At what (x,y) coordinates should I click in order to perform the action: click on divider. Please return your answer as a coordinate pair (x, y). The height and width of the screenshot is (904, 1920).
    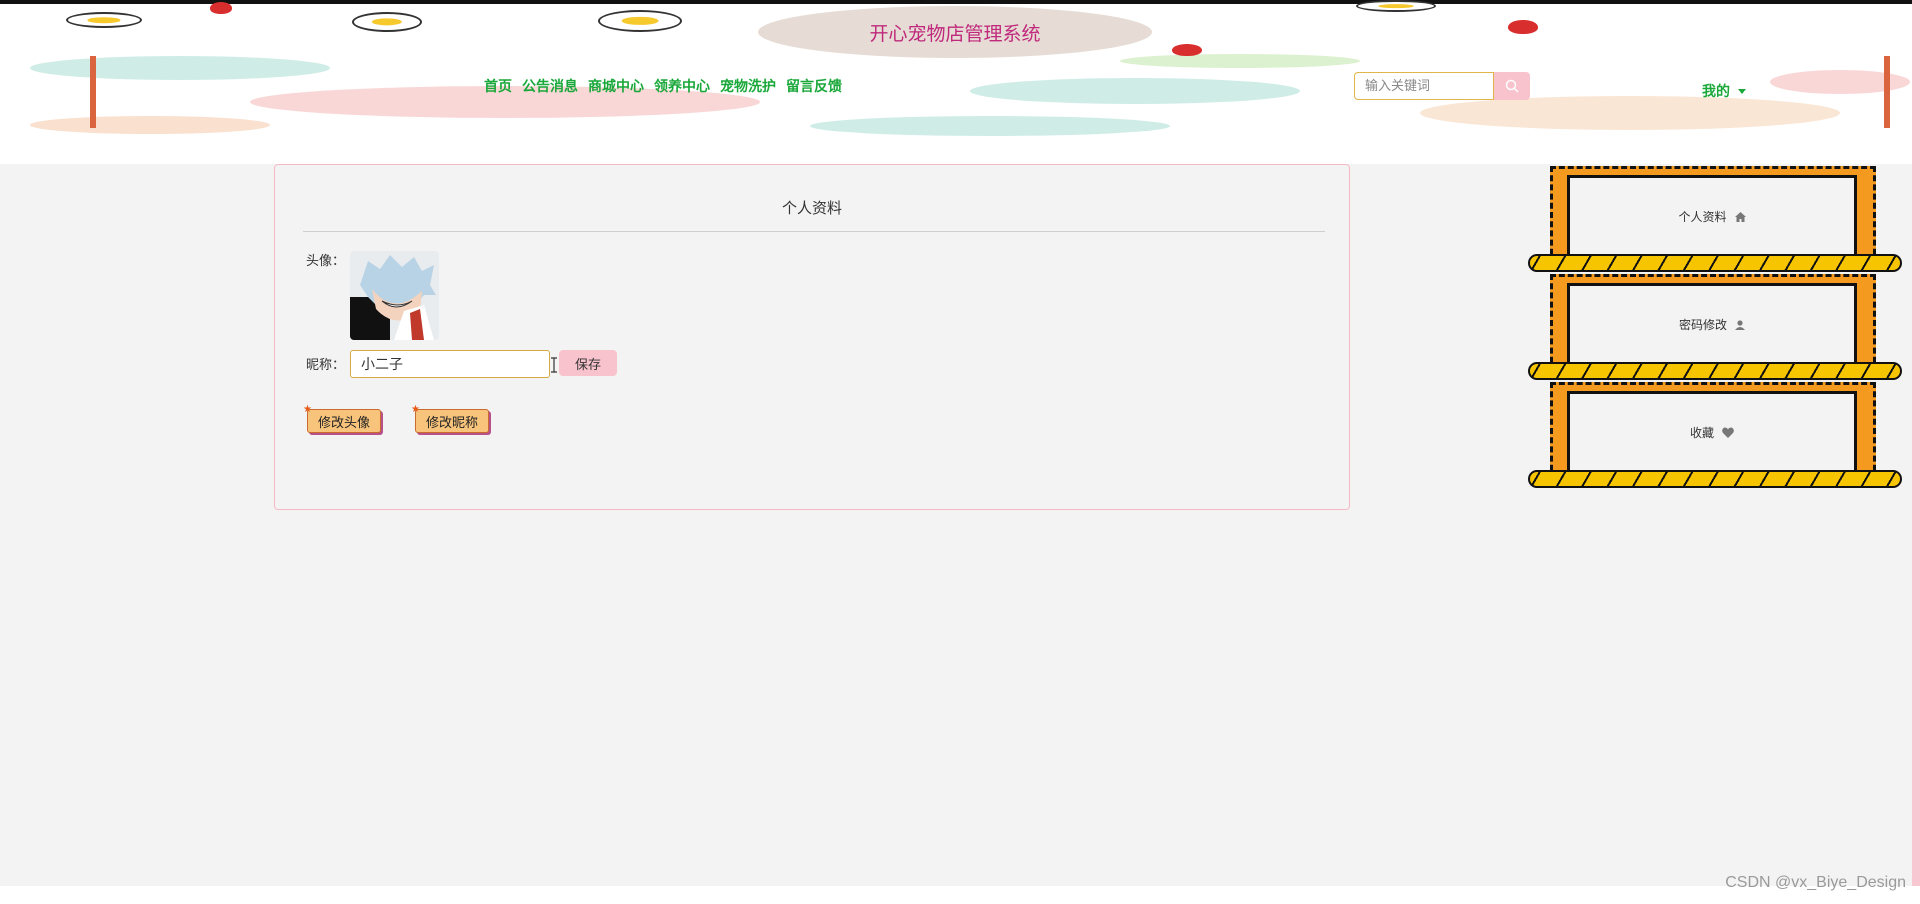
    Looking at the image, I should click on (814, 231).